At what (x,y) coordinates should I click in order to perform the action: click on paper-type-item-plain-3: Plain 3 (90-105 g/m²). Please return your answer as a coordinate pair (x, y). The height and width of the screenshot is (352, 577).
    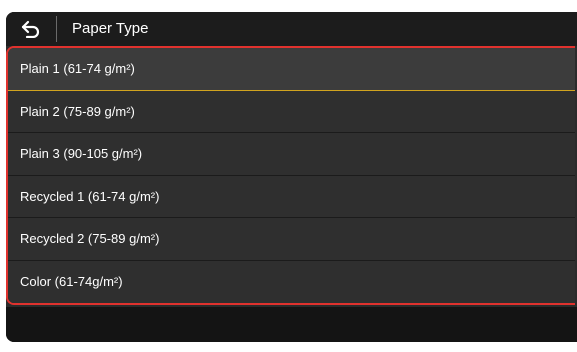
    Looking at the image, I should click on (291, 154).